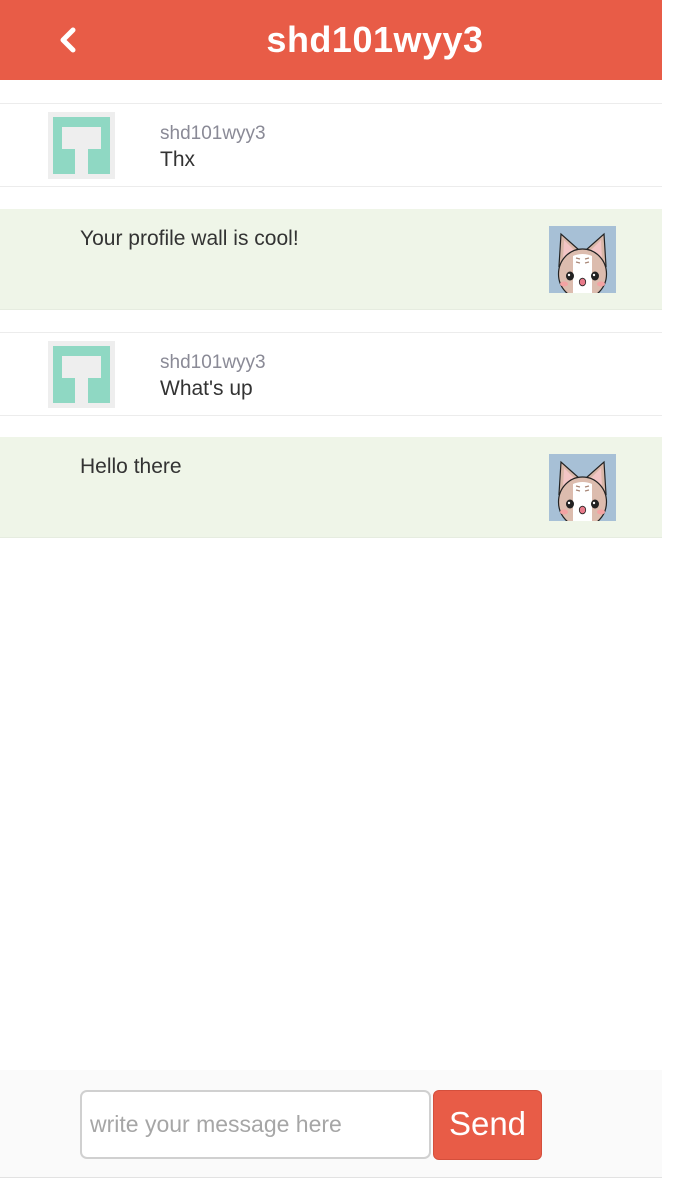  I want to click on message-input, so click(255, 1124).